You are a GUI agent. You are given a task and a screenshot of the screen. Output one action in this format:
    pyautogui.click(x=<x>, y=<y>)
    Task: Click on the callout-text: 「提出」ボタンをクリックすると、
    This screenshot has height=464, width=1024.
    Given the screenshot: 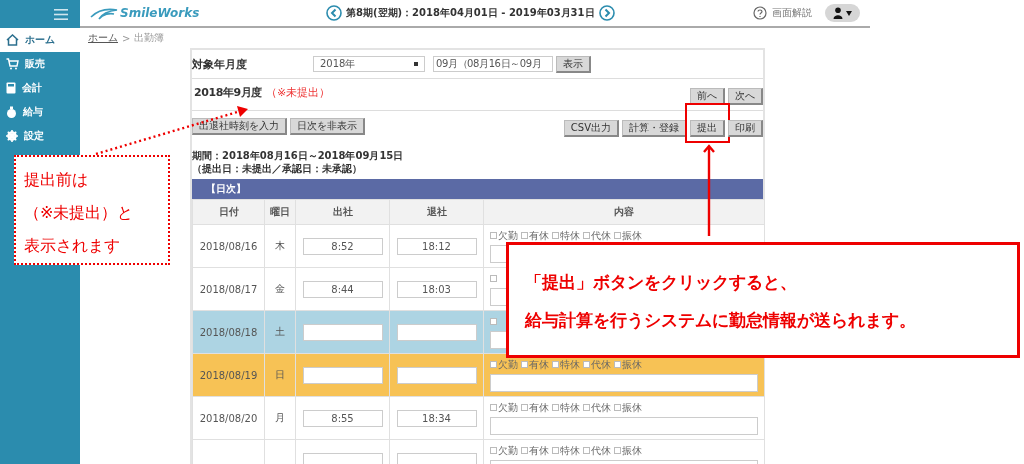 What is the action you would take?
    pyautogui.click(x=661, y=282)
    